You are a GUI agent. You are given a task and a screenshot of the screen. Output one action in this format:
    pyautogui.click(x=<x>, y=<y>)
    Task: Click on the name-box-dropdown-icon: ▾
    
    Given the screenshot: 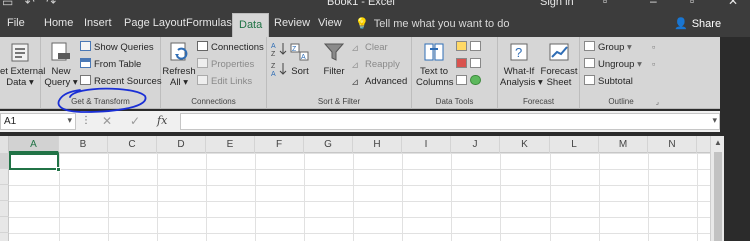 What is the action you would take?
    pyautogui.click(x=69, y=120)
    